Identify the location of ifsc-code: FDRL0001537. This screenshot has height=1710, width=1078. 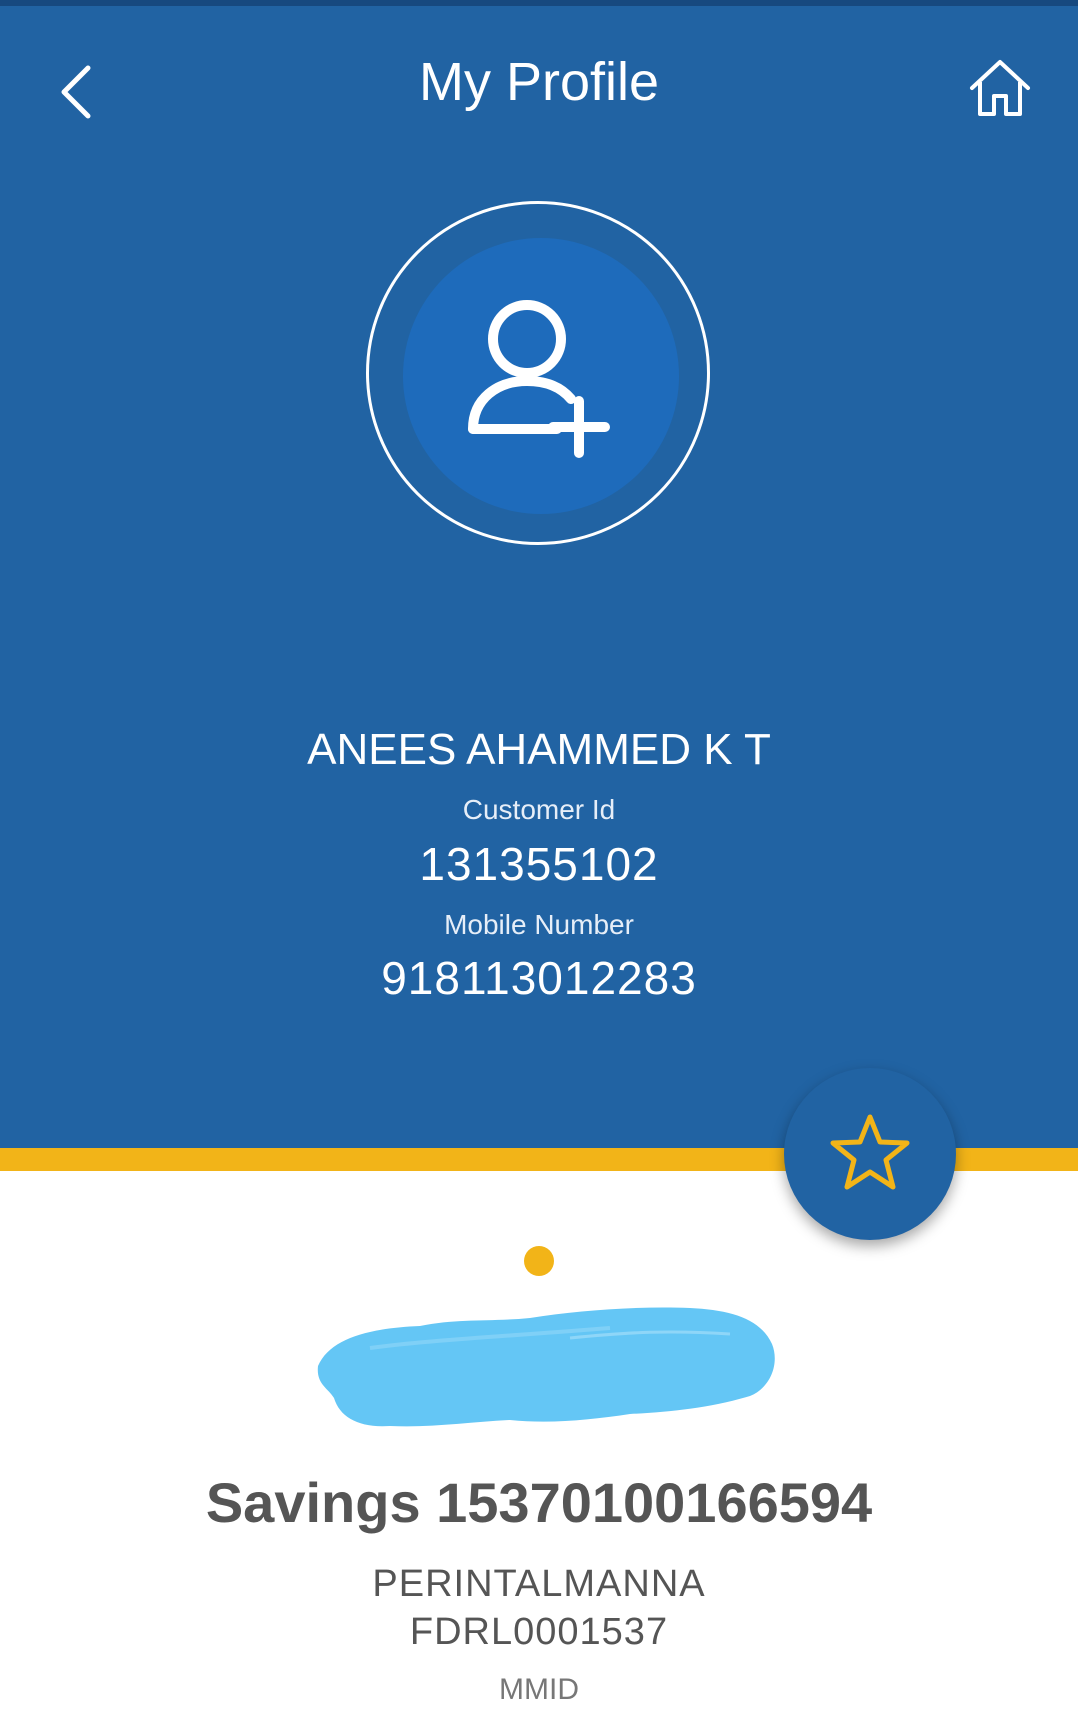
(539, 1632).